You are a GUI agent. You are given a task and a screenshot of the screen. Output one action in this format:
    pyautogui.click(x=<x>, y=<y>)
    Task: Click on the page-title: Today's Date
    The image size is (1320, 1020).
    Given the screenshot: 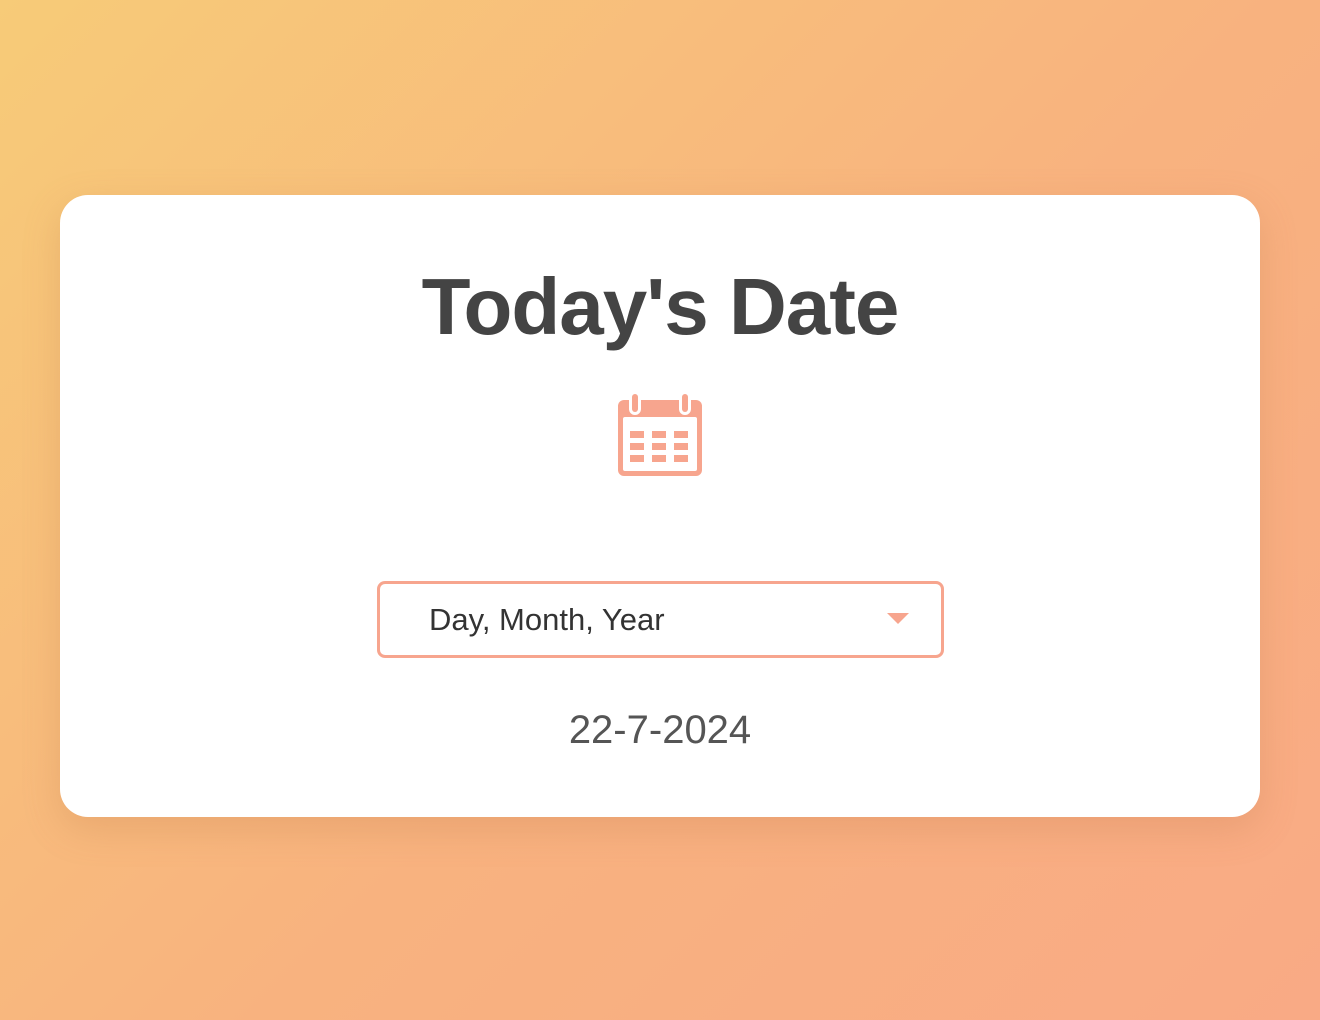 What is the action you would take?
    pyautogui.click(x=660, y=306)
    